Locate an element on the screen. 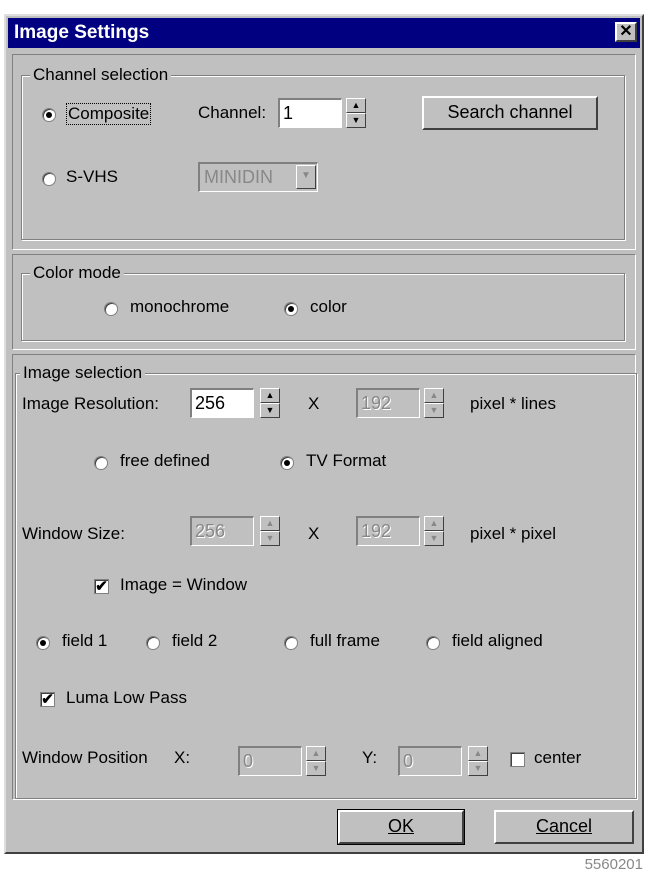  window-width-spinner: ▲ ▼ is located at coordinates (270, 531).